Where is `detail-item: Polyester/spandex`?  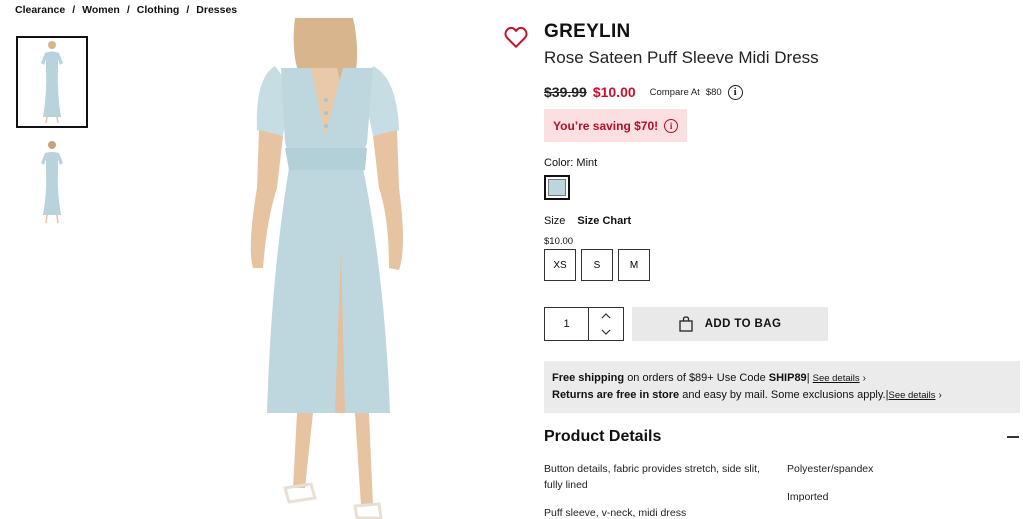 detail-item: Polyester/spandex is located at coordinates (830, 469).